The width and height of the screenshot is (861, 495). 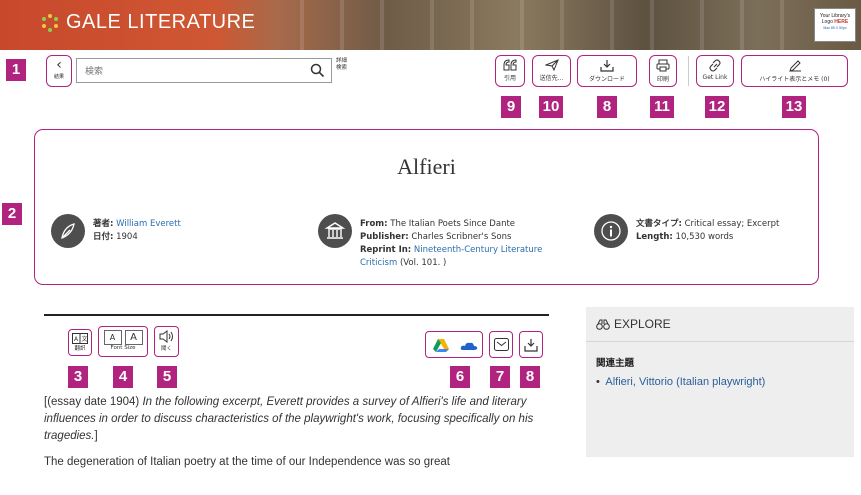 I want to click on search-input, so click(x=195, y=71).